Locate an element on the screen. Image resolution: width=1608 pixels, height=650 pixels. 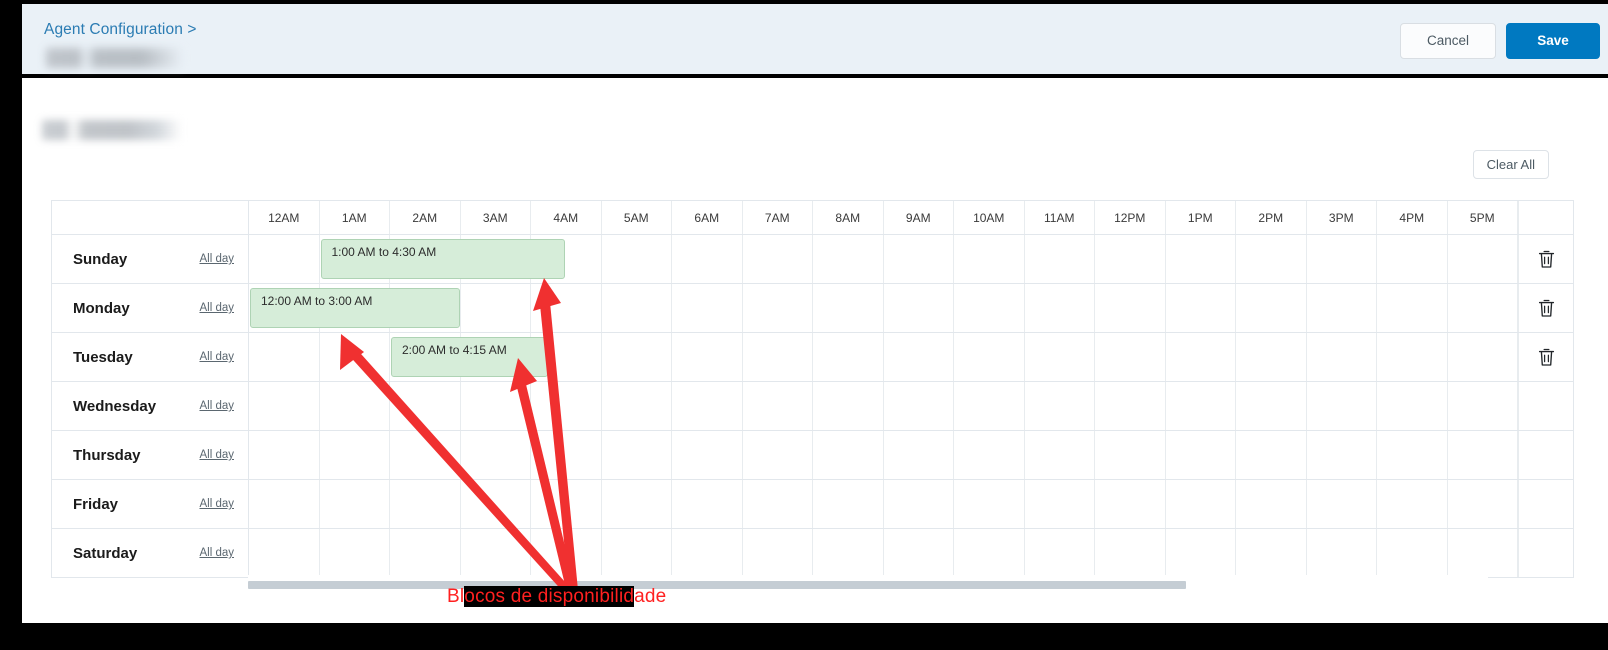
all-day-link-saturday: All day is located at coordinates (217, 553).